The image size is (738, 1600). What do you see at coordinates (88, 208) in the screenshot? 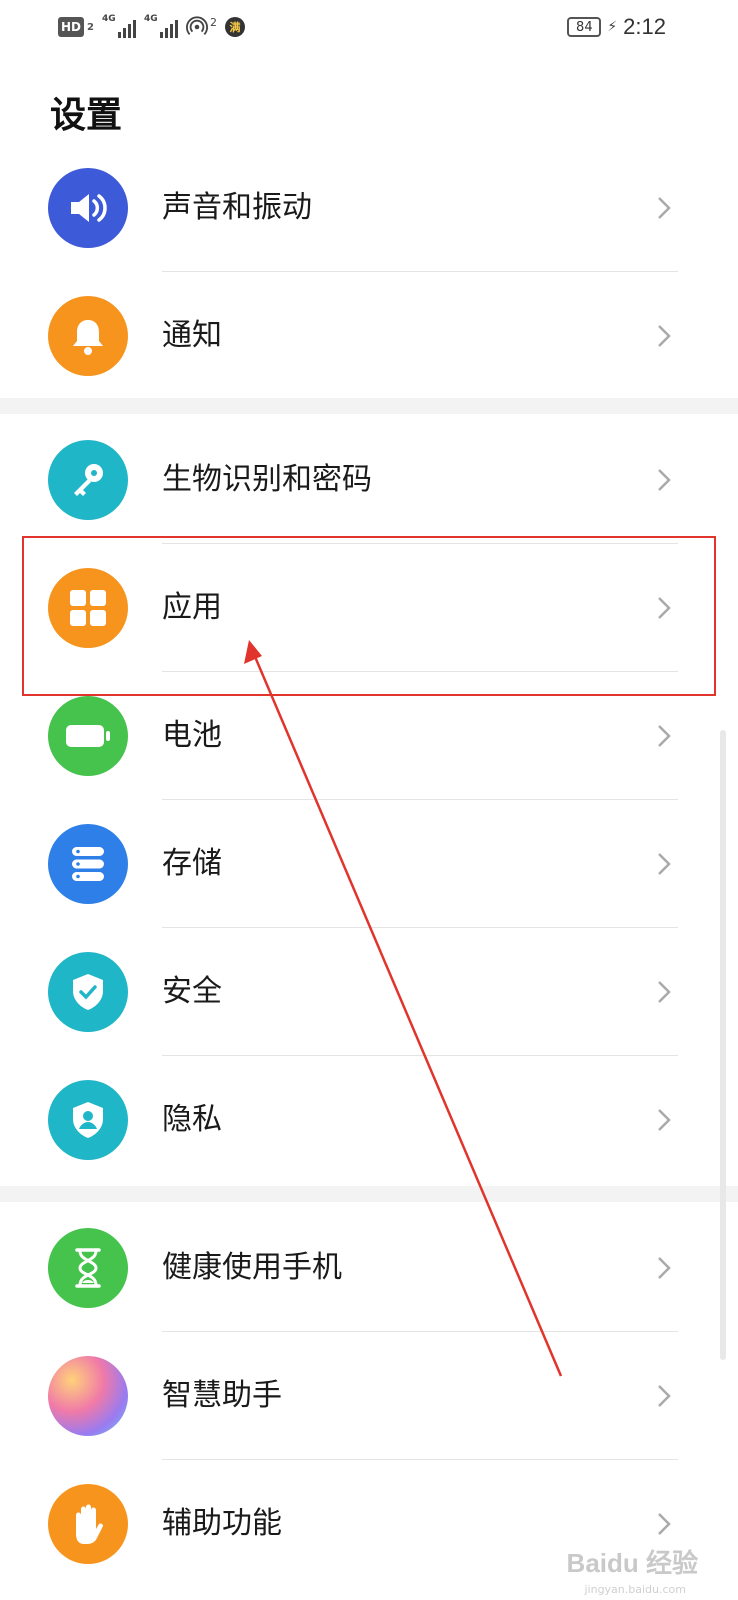
I see `speaker-icon` at bounding box center [88, 208].